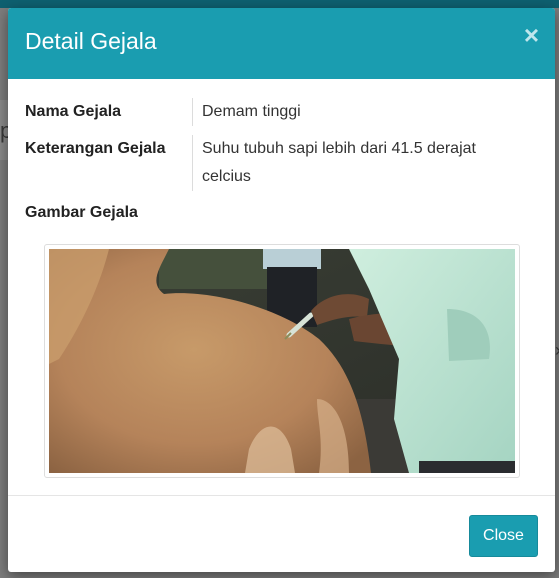  Describe the element at coordinates (281, 213) in the screenshot. I see `detail-row-gambar: Gambar Gejala` at that location.